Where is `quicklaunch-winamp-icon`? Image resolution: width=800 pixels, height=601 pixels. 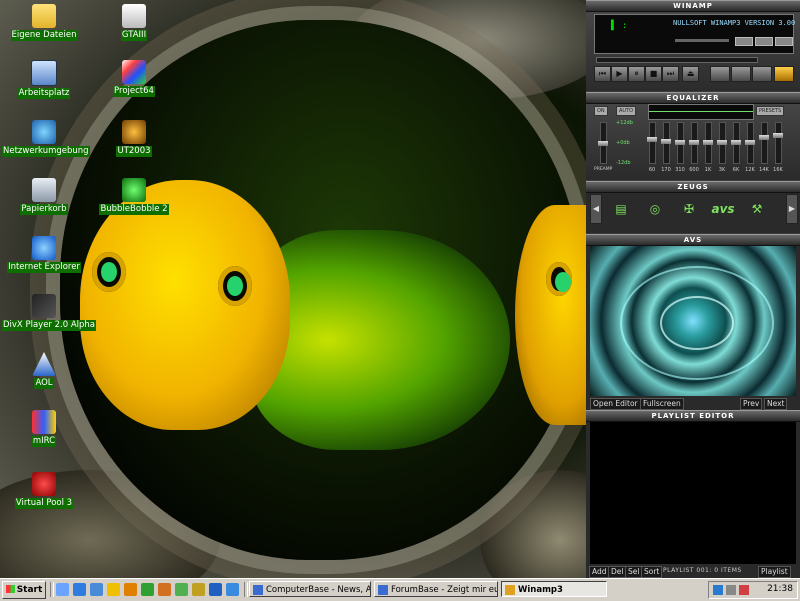 quicklaunch-winamp-icon is located at coordinates (164, 589).